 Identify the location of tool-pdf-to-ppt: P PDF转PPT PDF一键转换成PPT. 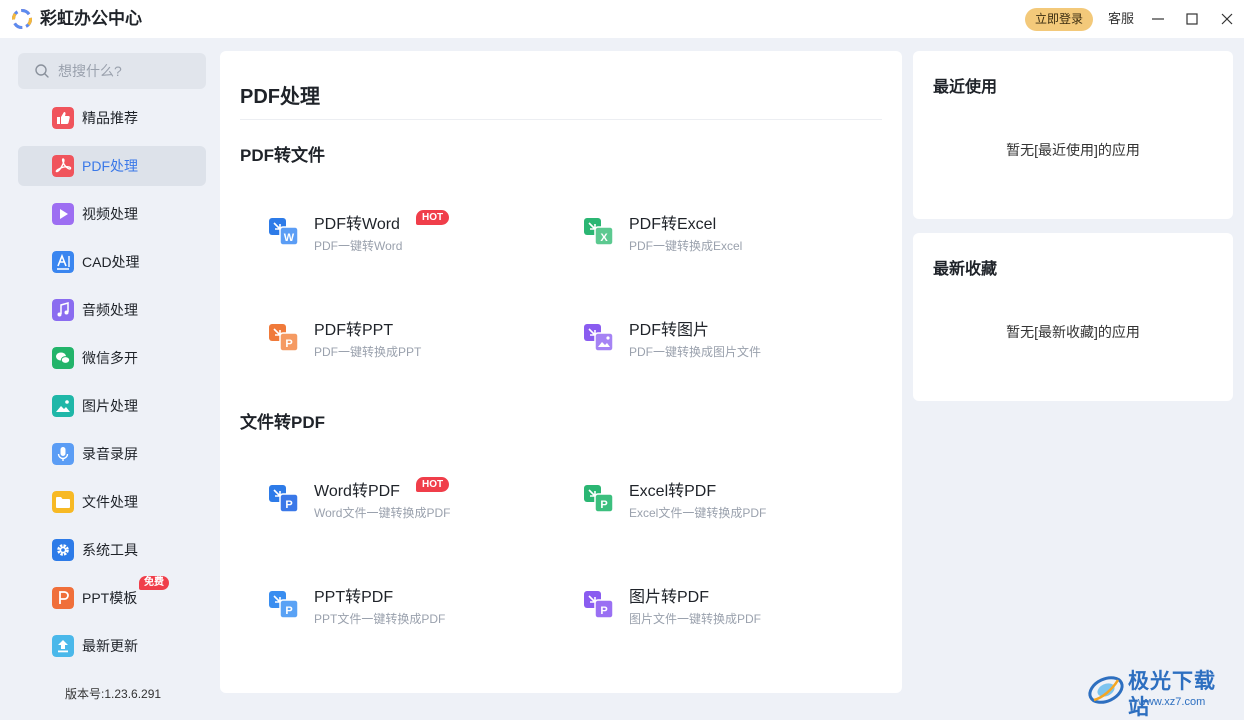
(408, 351).